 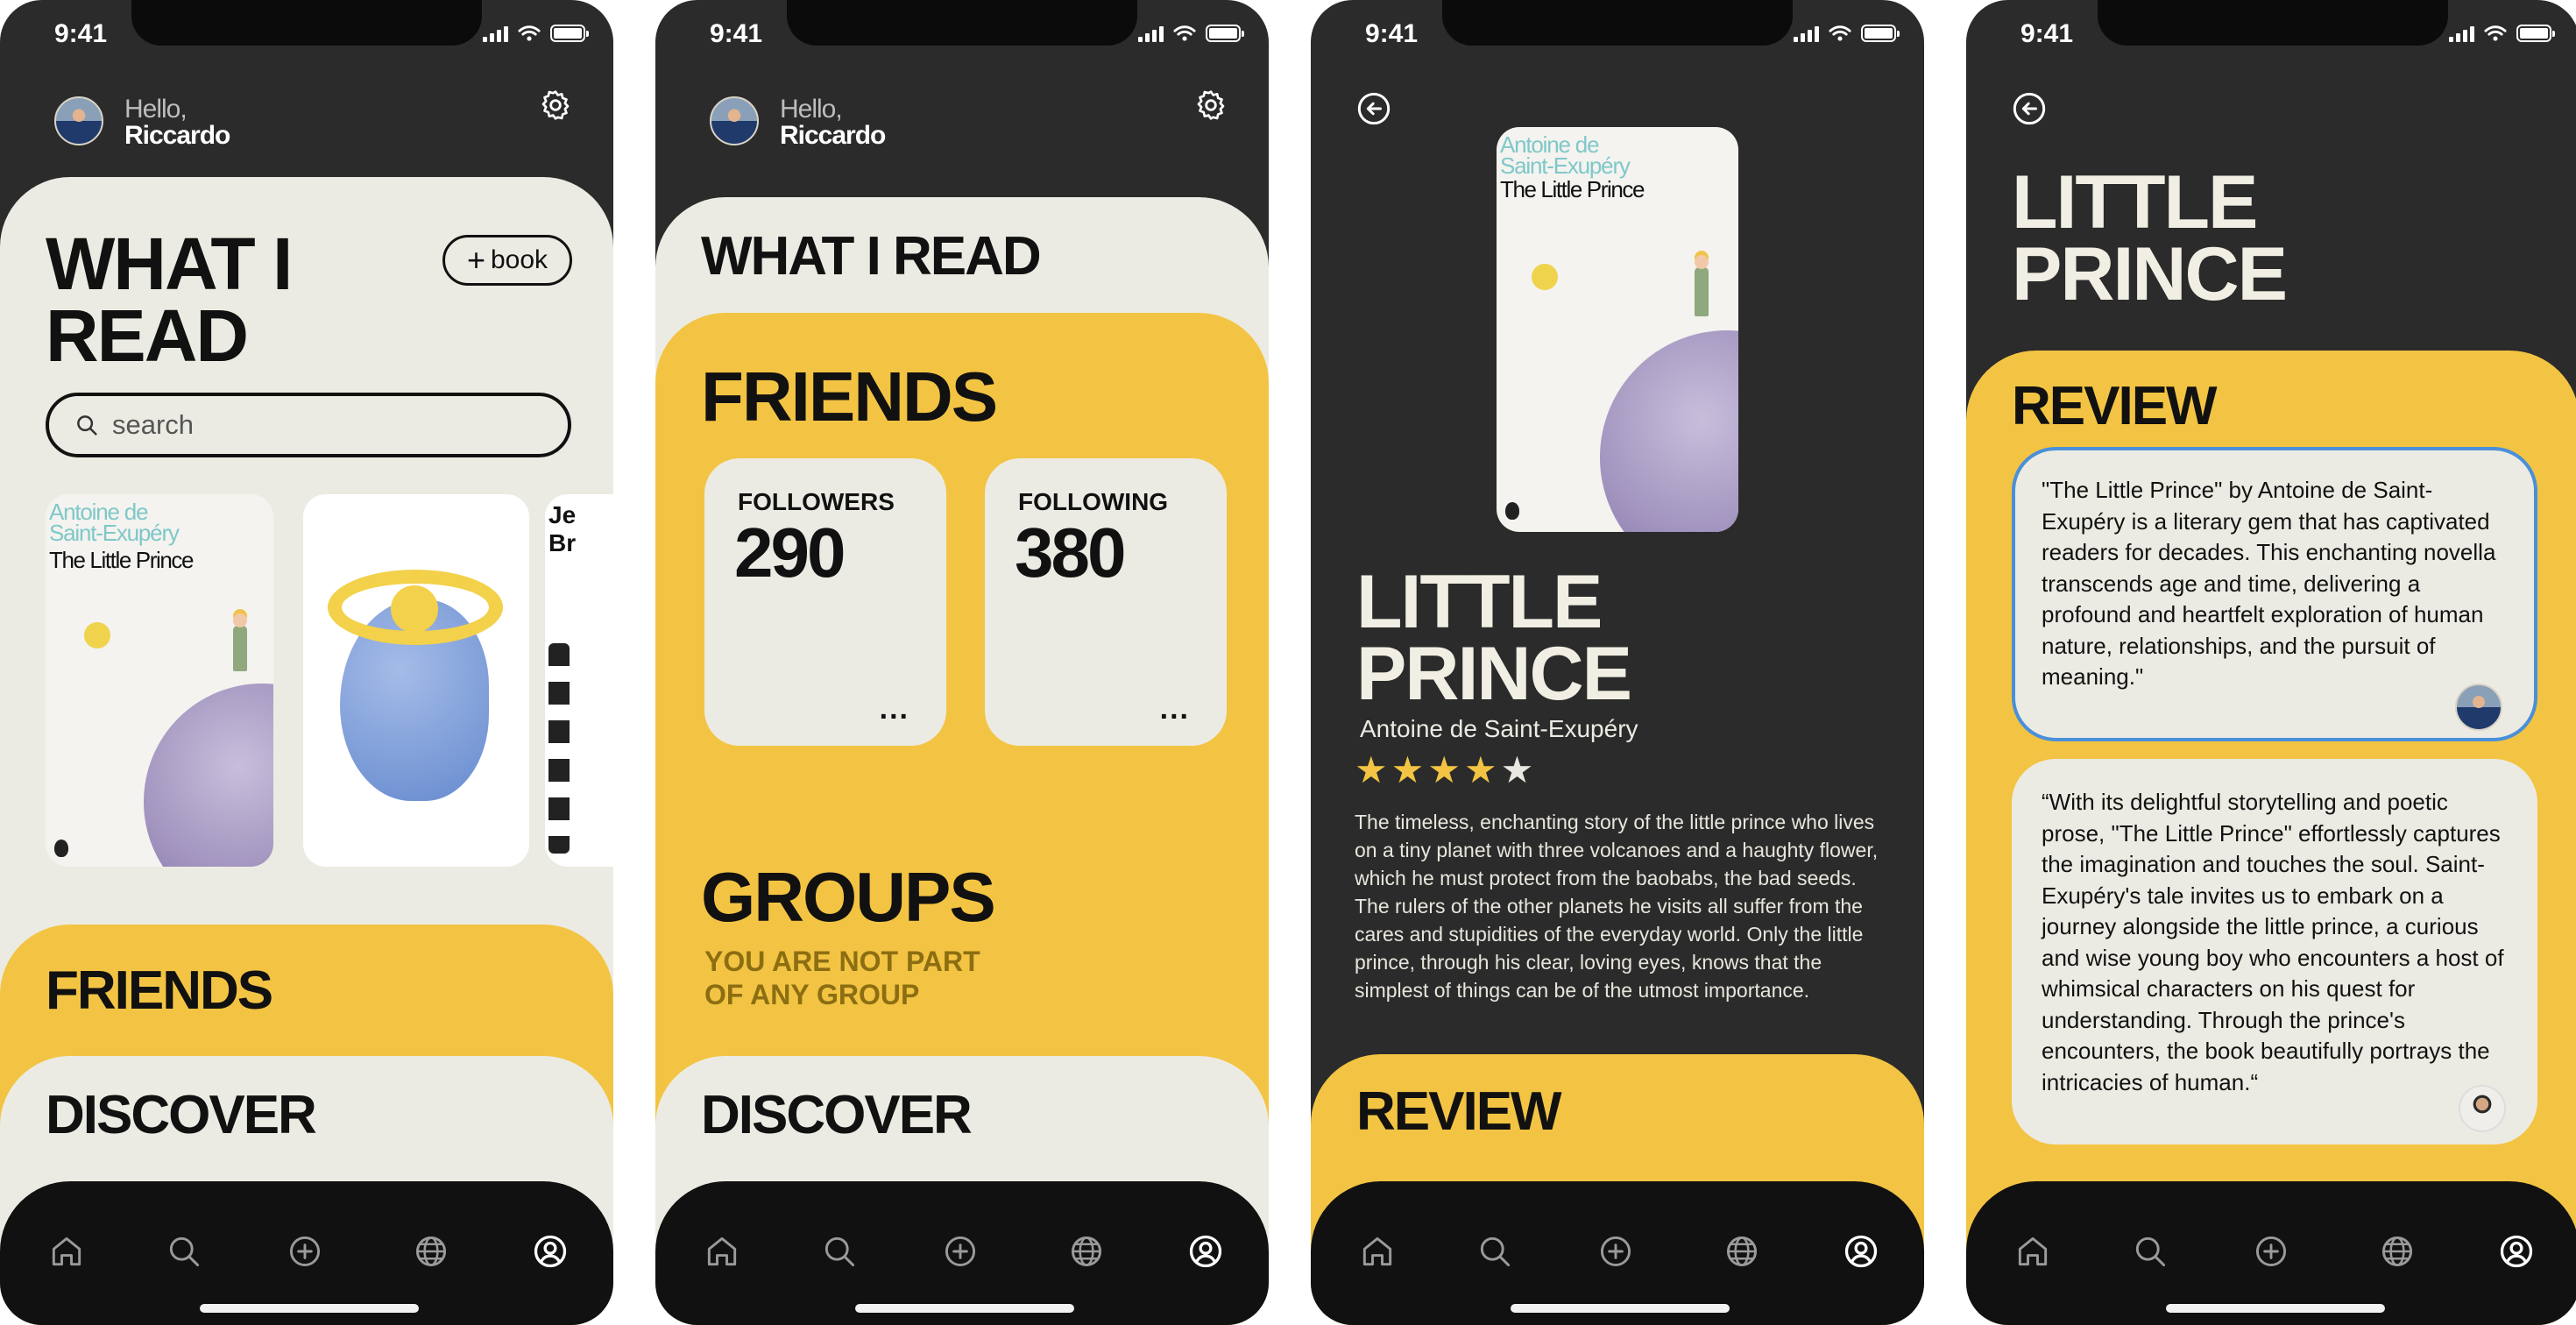 I want to click on wifi-icon, so click(x=529, y=33).